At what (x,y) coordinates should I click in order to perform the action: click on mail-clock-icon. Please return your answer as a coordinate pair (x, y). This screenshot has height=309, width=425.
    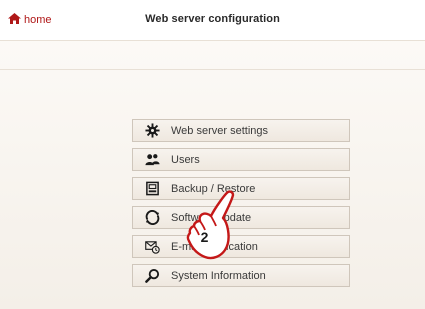
    Looking at the image, I should click on (152, 246).